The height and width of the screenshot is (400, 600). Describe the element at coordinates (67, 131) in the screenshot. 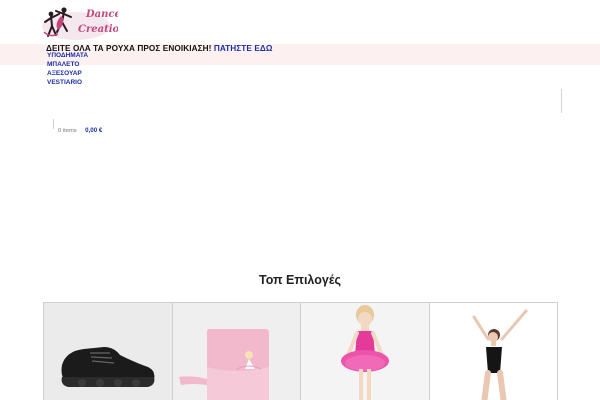

I see `cart-items-count: 0 items` at that location.